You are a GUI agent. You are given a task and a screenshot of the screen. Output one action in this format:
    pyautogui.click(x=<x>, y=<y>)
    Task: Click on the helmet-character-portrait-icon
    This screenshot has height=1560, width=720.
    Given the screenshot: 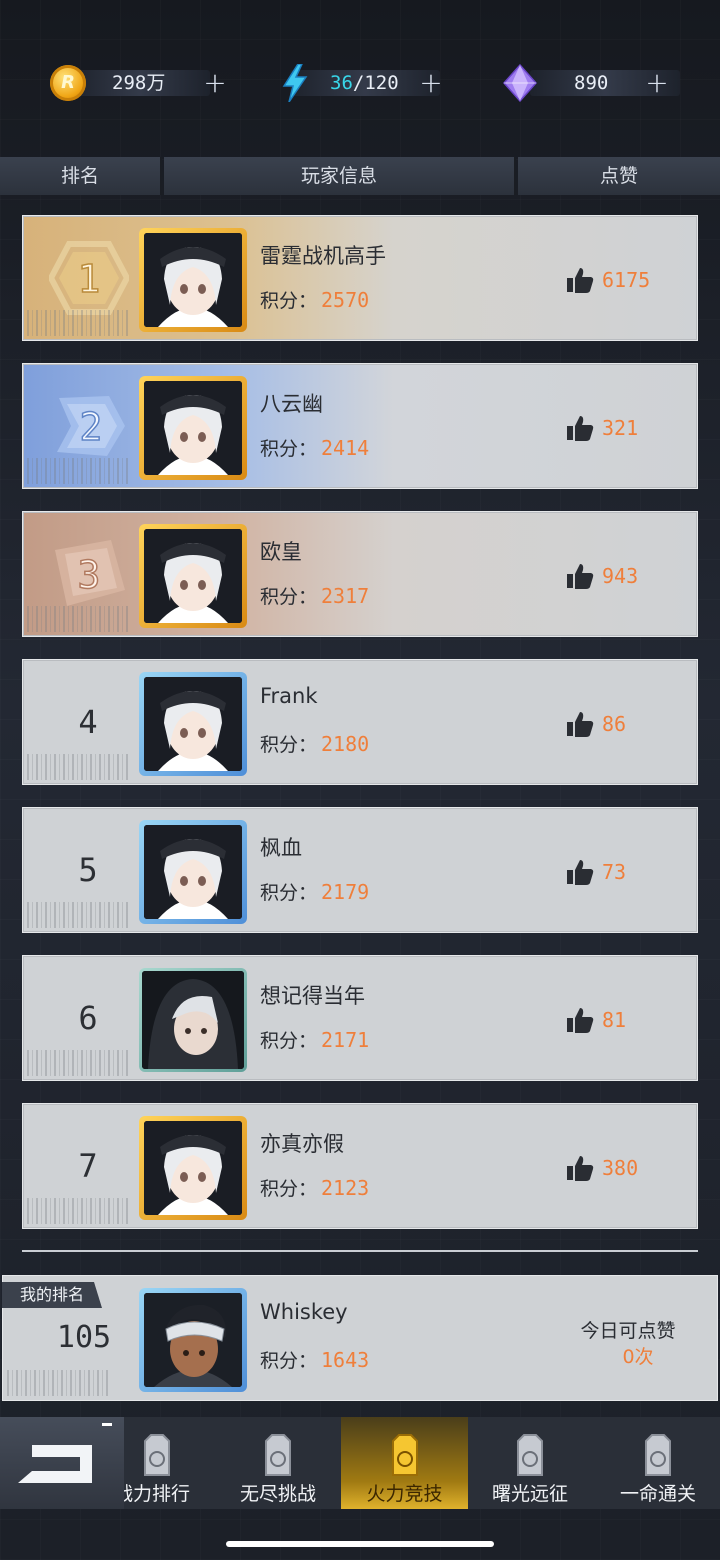 What is the action you would take?
    pyautogui.click(x=193, y=1340)
    